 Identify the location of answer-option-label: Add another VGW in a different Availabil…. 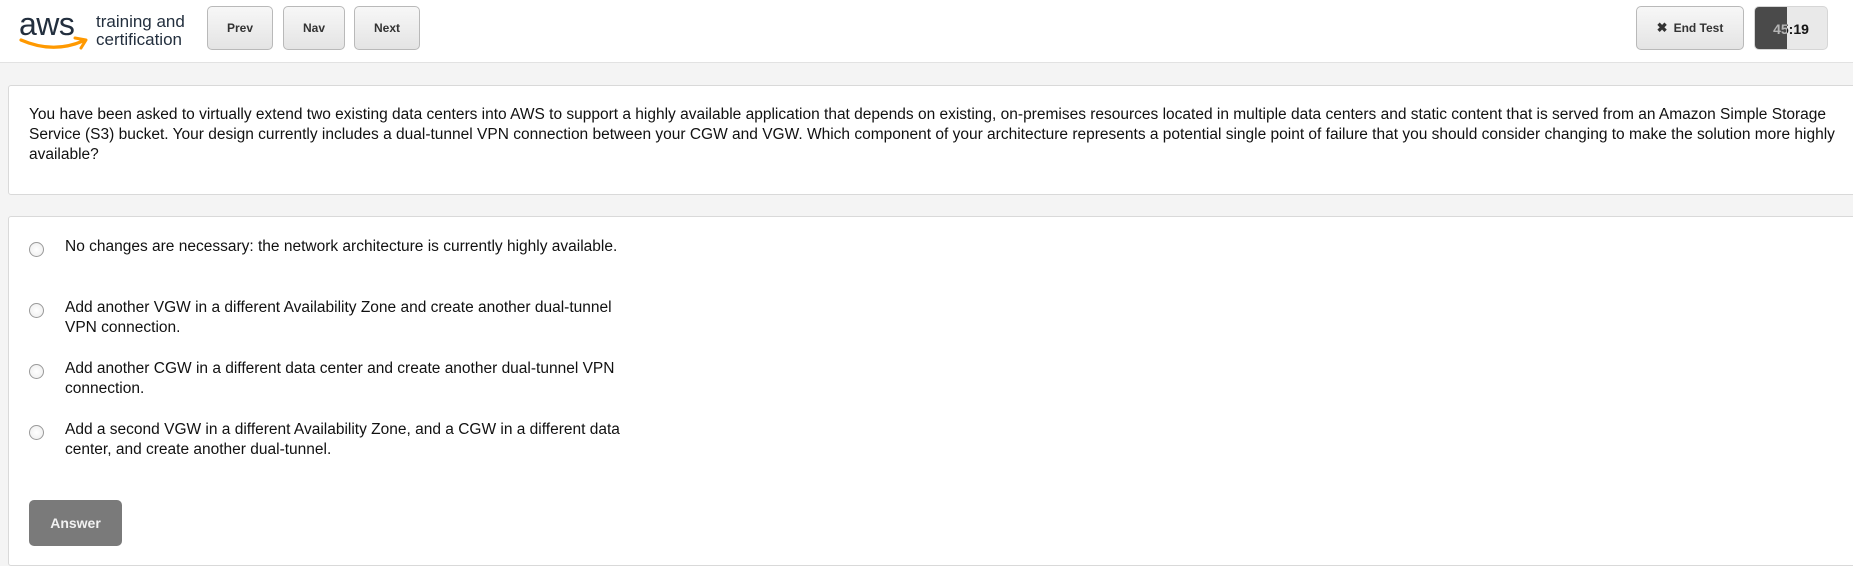
(338, 317).